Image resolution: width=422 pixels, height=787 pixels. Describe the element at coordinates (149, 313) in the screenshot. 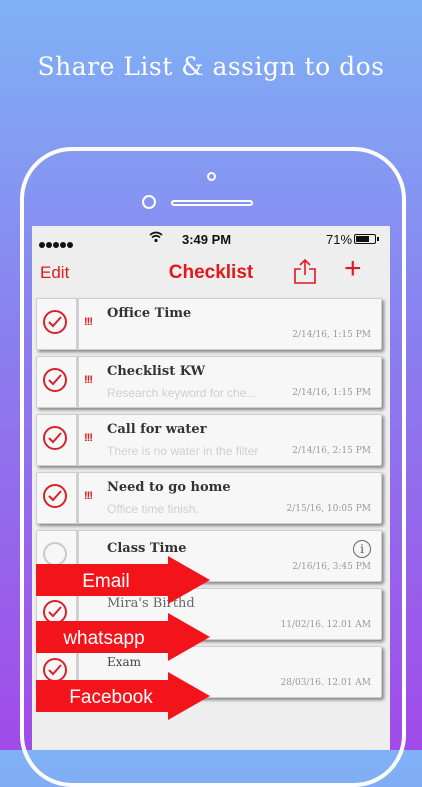

I see `item-title: Office Time` at that location.